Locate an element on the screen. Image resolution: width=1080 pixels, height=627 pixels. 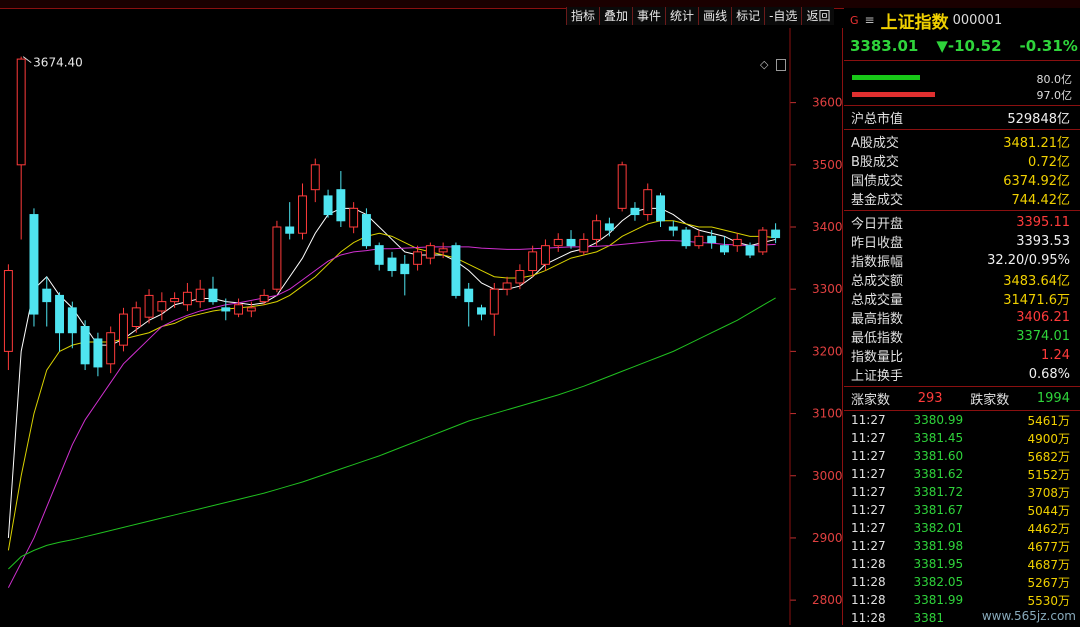
y-tick-label: 2900 is located at coordinates (827, 538).